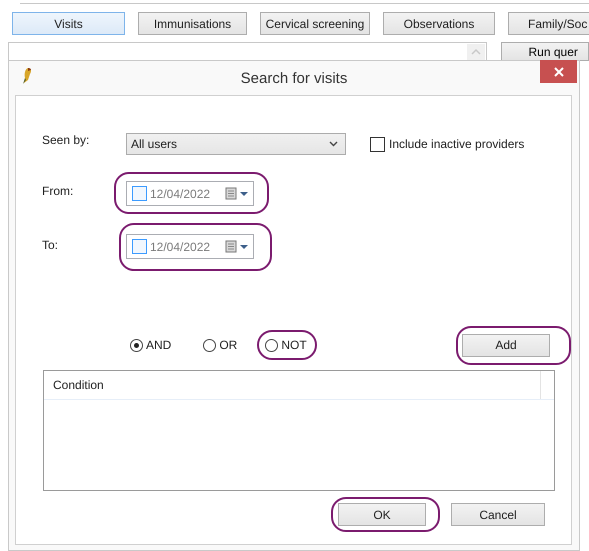 Image resolution: width=589 pixels, height=551 pixels. Describe the element at coordinates (236, 144) in the screenshot. I see `seen-by-dropdown: All users` at that location.